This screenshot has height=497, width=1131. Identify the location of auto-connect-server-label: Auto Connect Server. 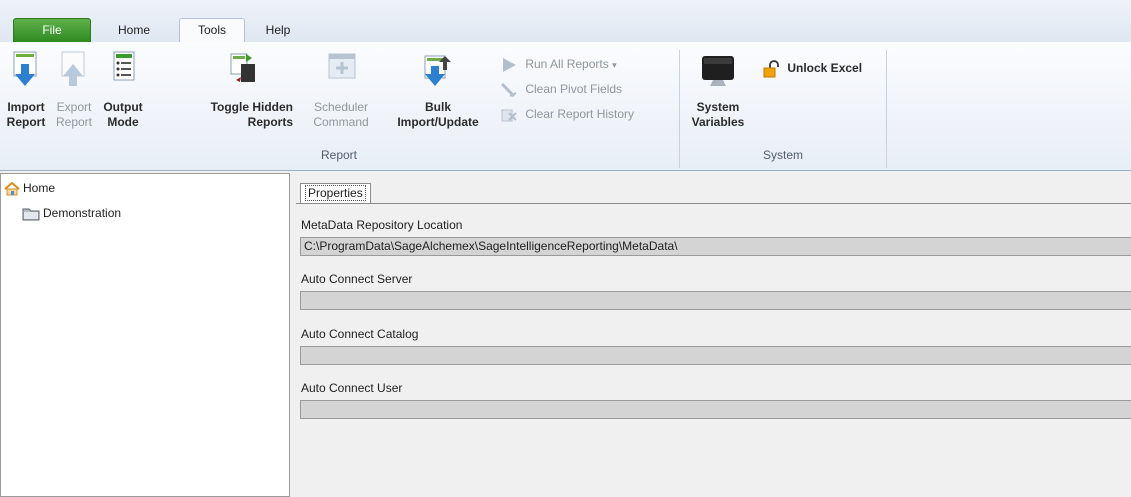
(357, 279).